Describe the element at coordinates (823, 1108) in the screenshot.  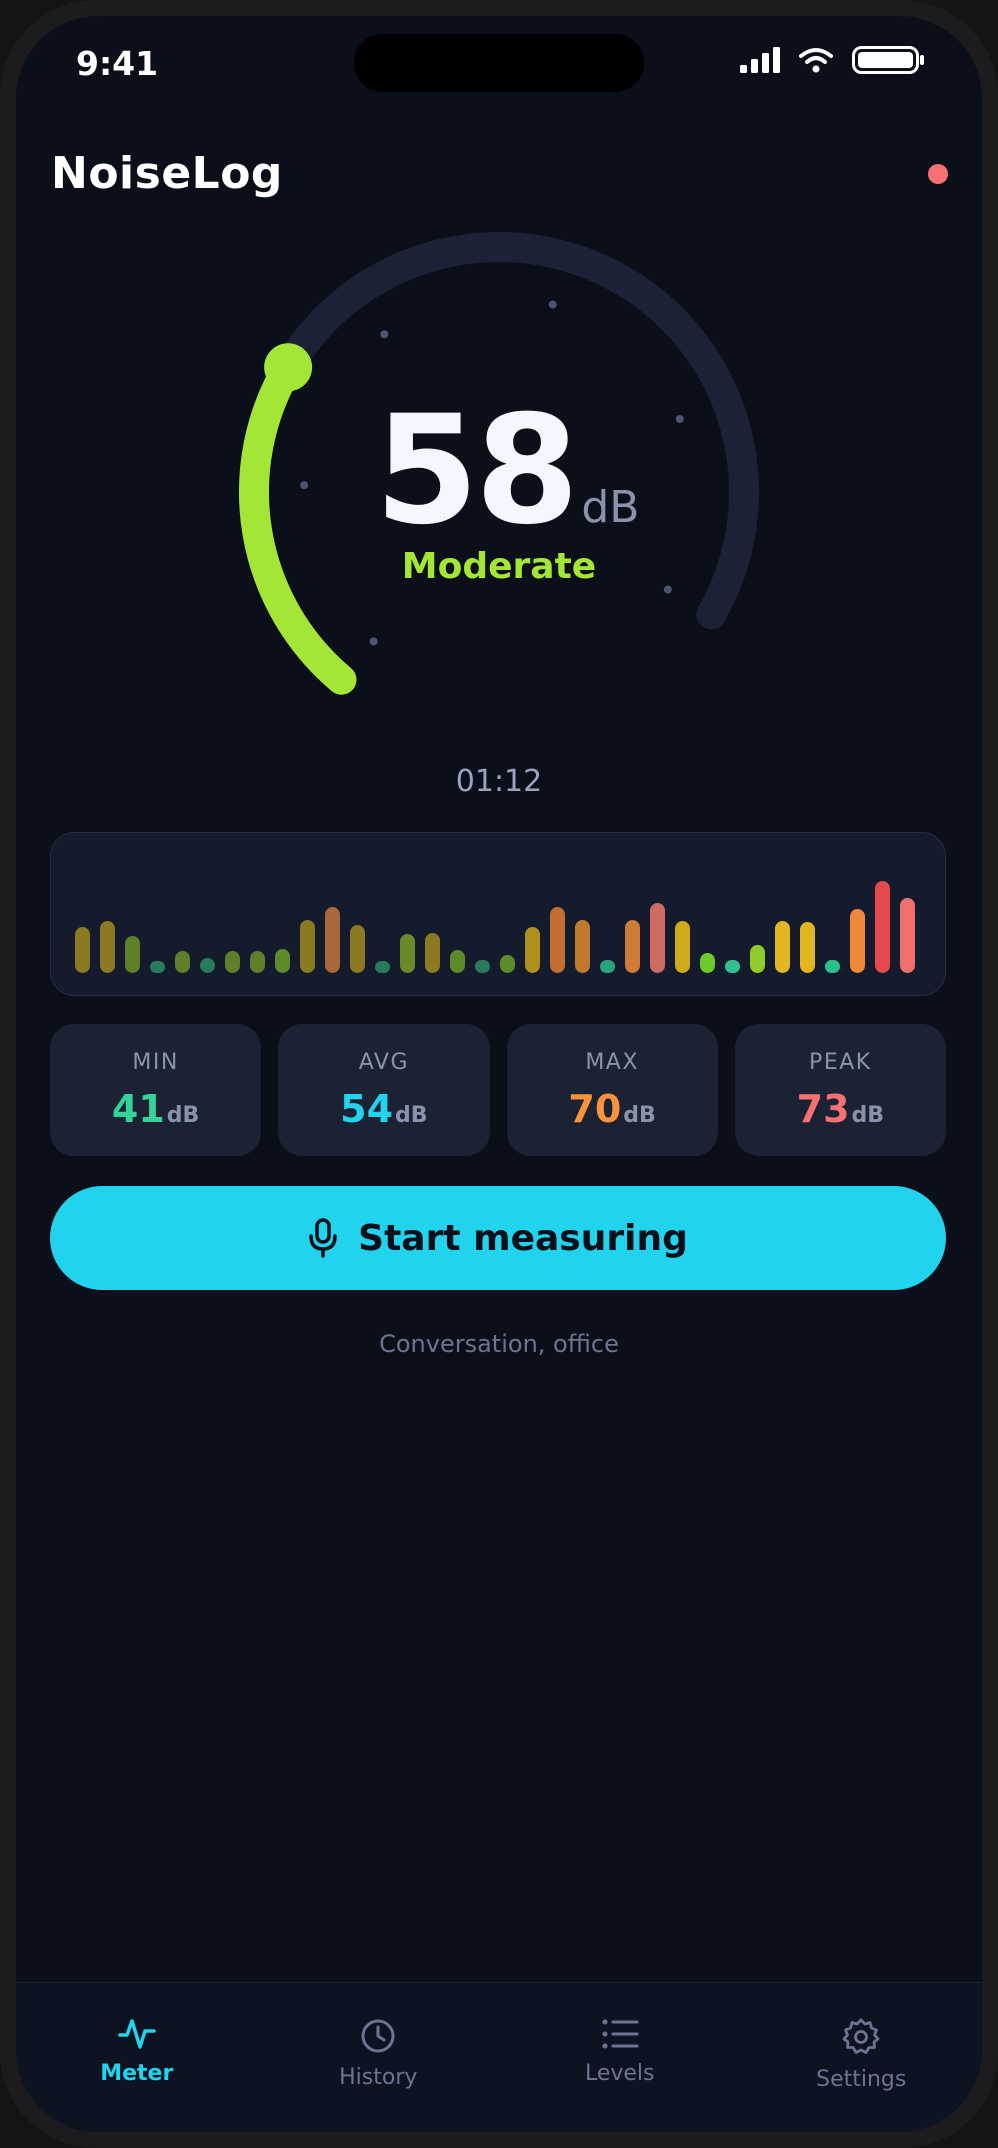
I see `stat-value: 73` at that location.